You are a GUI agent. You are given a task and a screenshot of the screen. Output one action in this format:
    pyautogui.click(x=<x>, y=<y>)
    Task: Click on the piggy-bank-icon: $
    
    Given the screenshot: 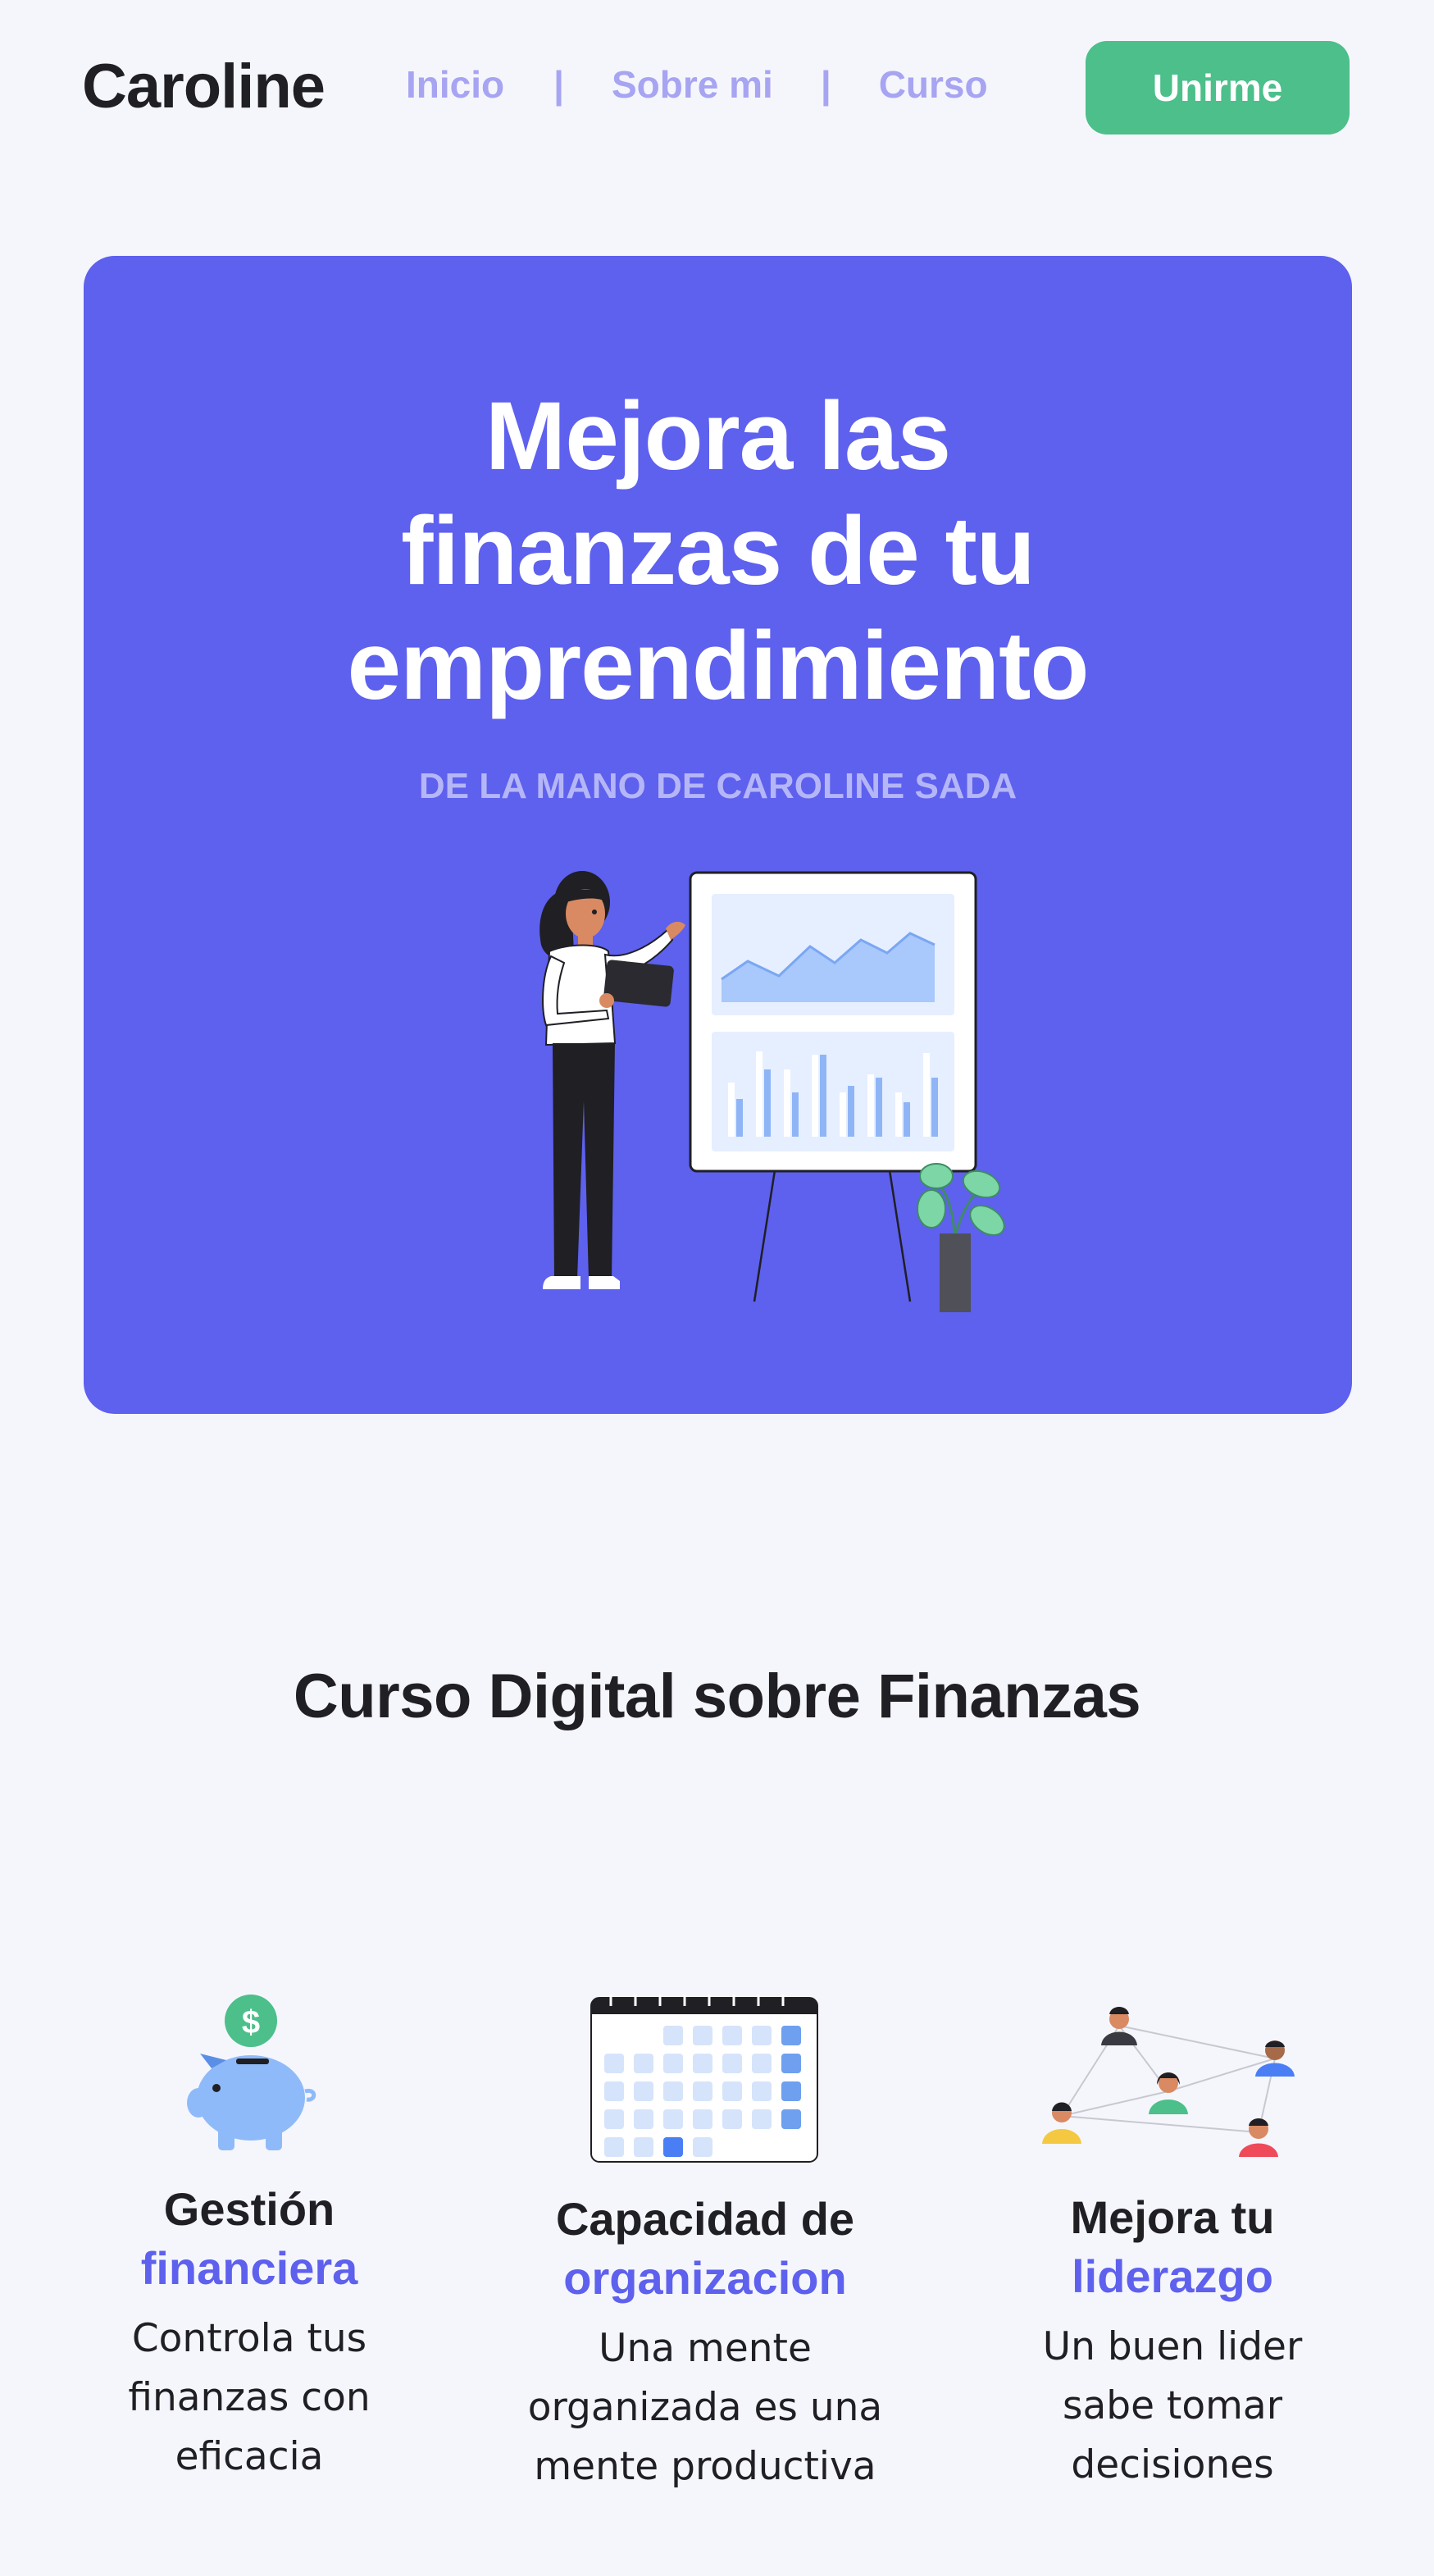 What is the action you would take?
    pyautogui.click(x=251, y=2072)
    